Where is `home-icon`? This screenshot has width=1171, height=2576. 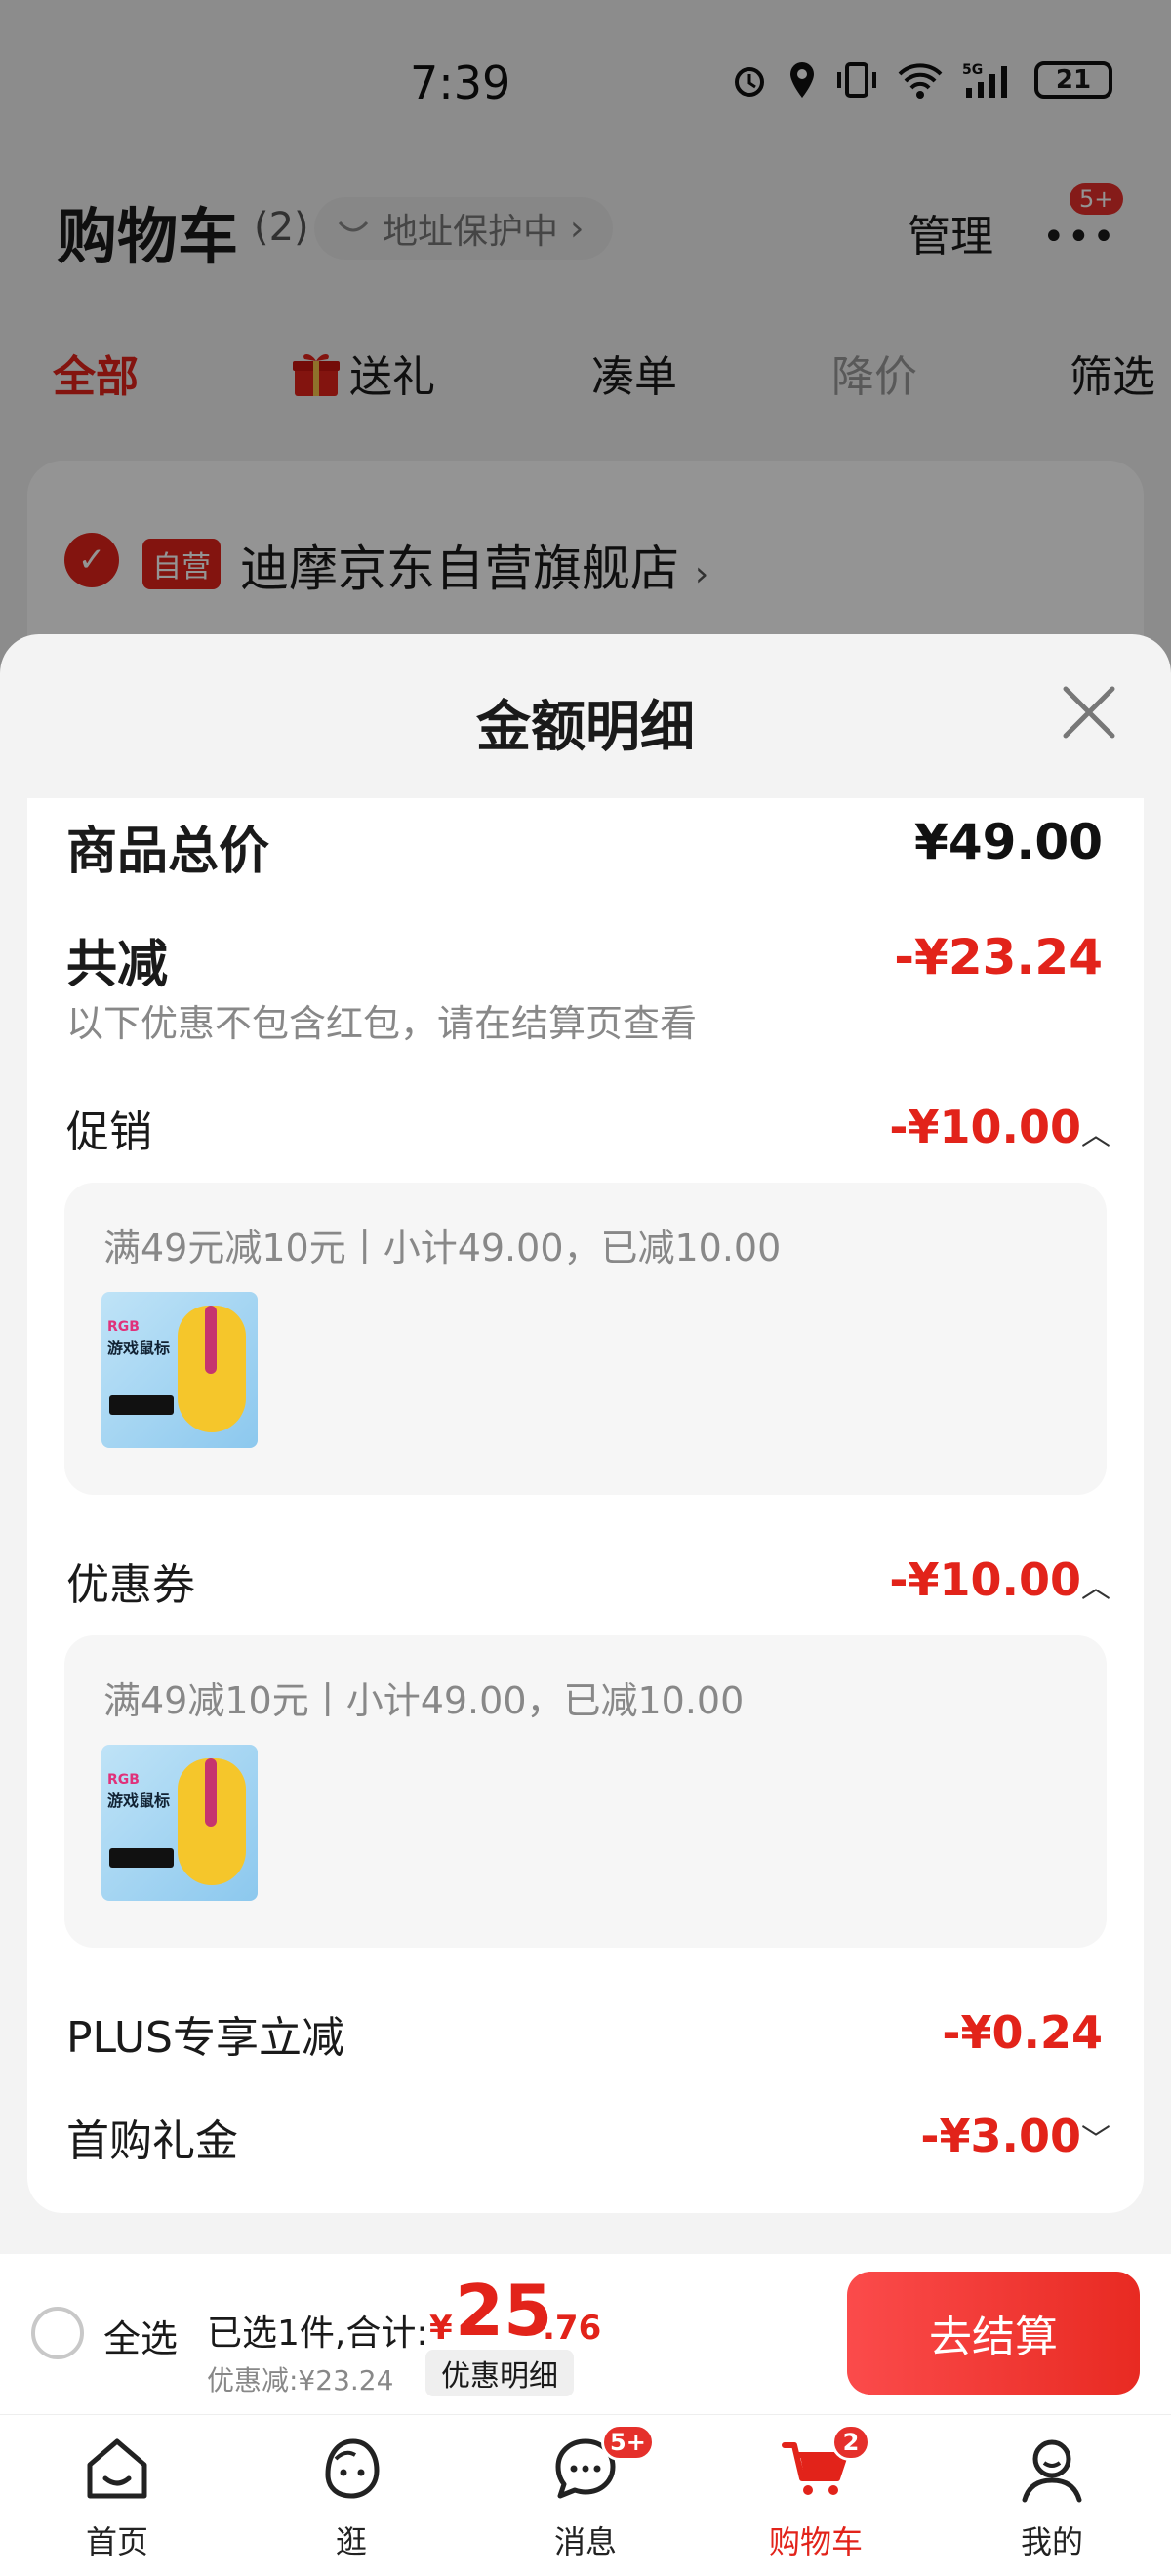
home-icon is located at coordinates (117, 2468).